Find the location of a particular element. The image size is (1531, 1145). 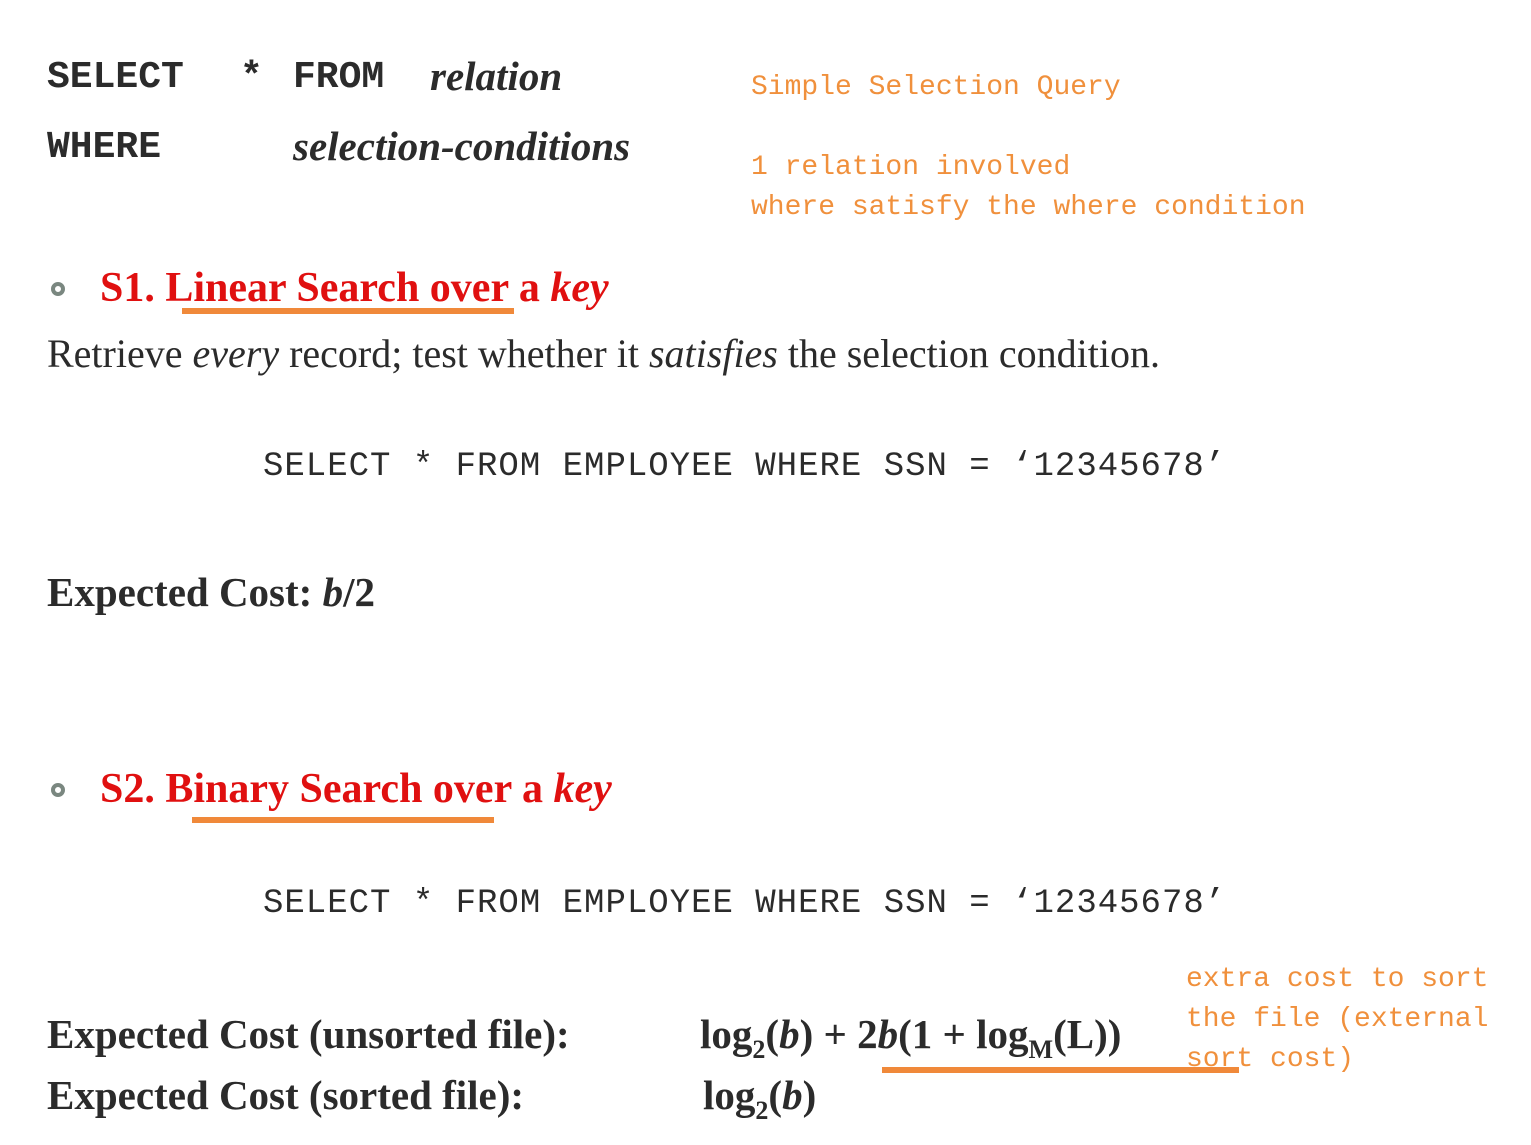

note-line1: 1 relation involved is located at coordinates (911, 167).